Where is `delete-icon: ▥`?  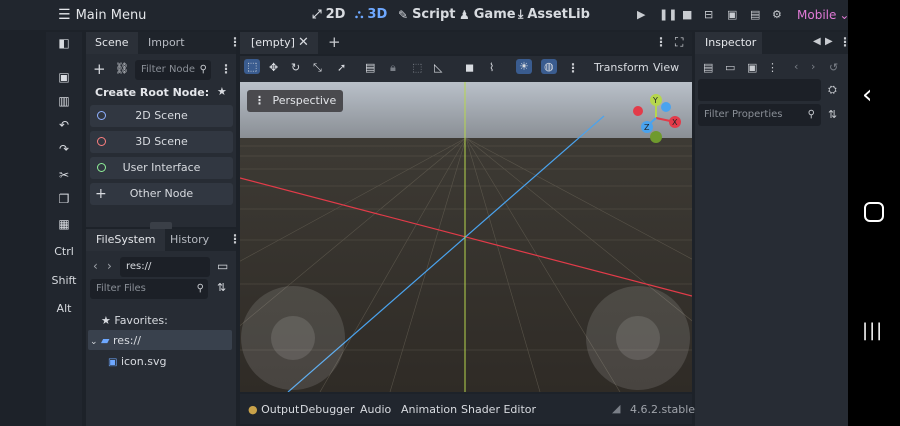
delete-icon: ▥ is located at coordinates (64, 101).